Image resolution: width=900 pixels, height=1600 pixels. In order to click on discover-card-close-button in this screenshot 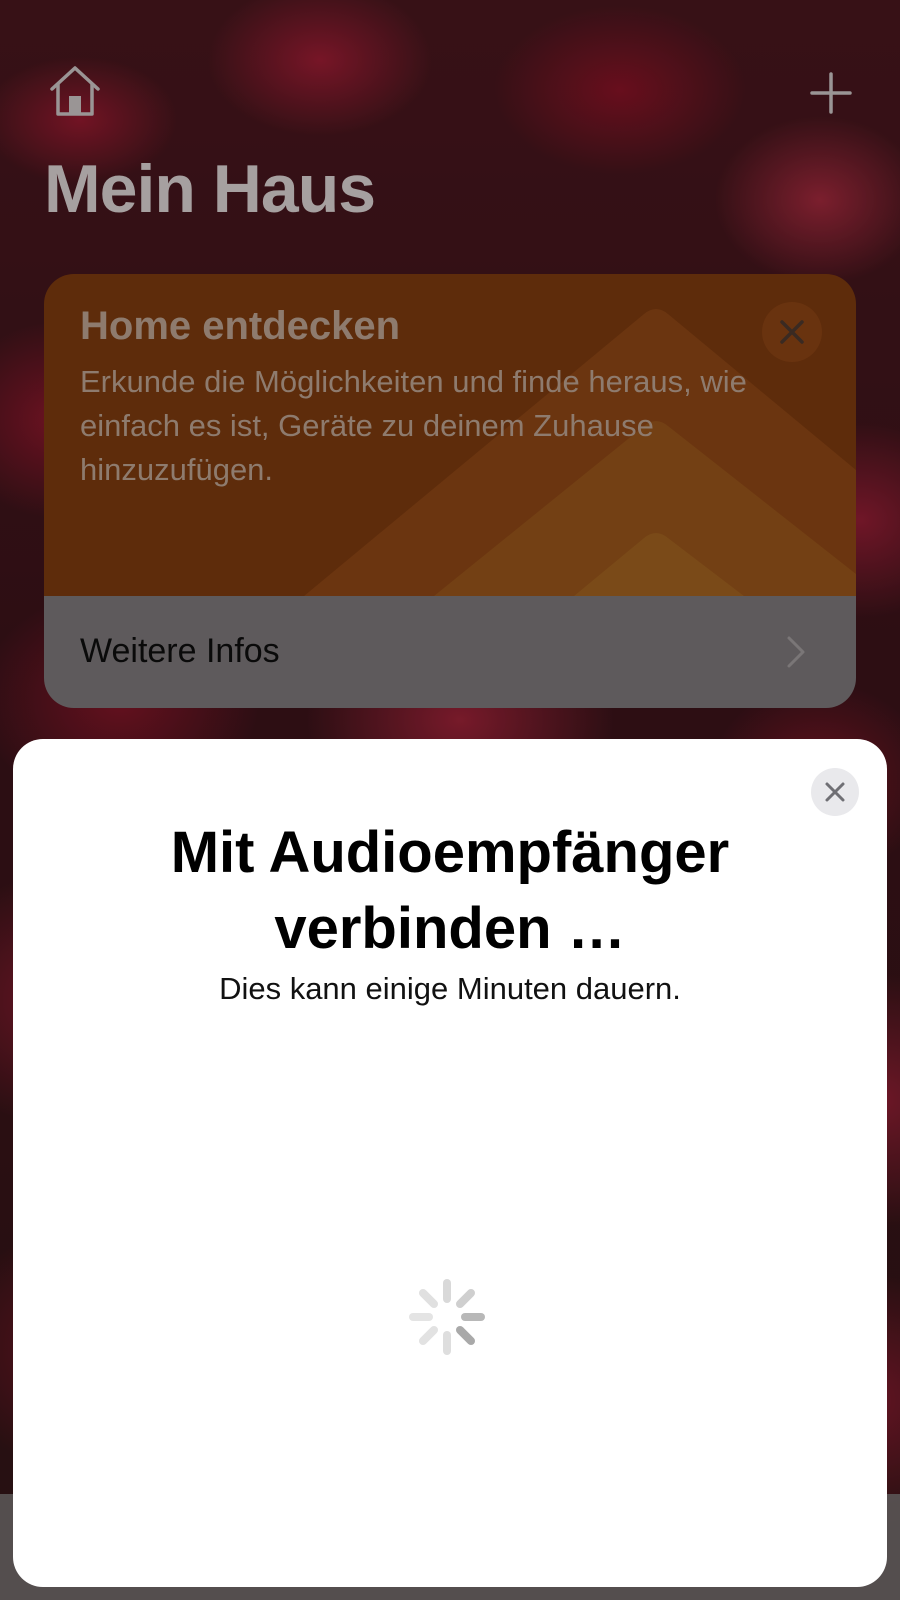, I will do `click(792, 332)`.